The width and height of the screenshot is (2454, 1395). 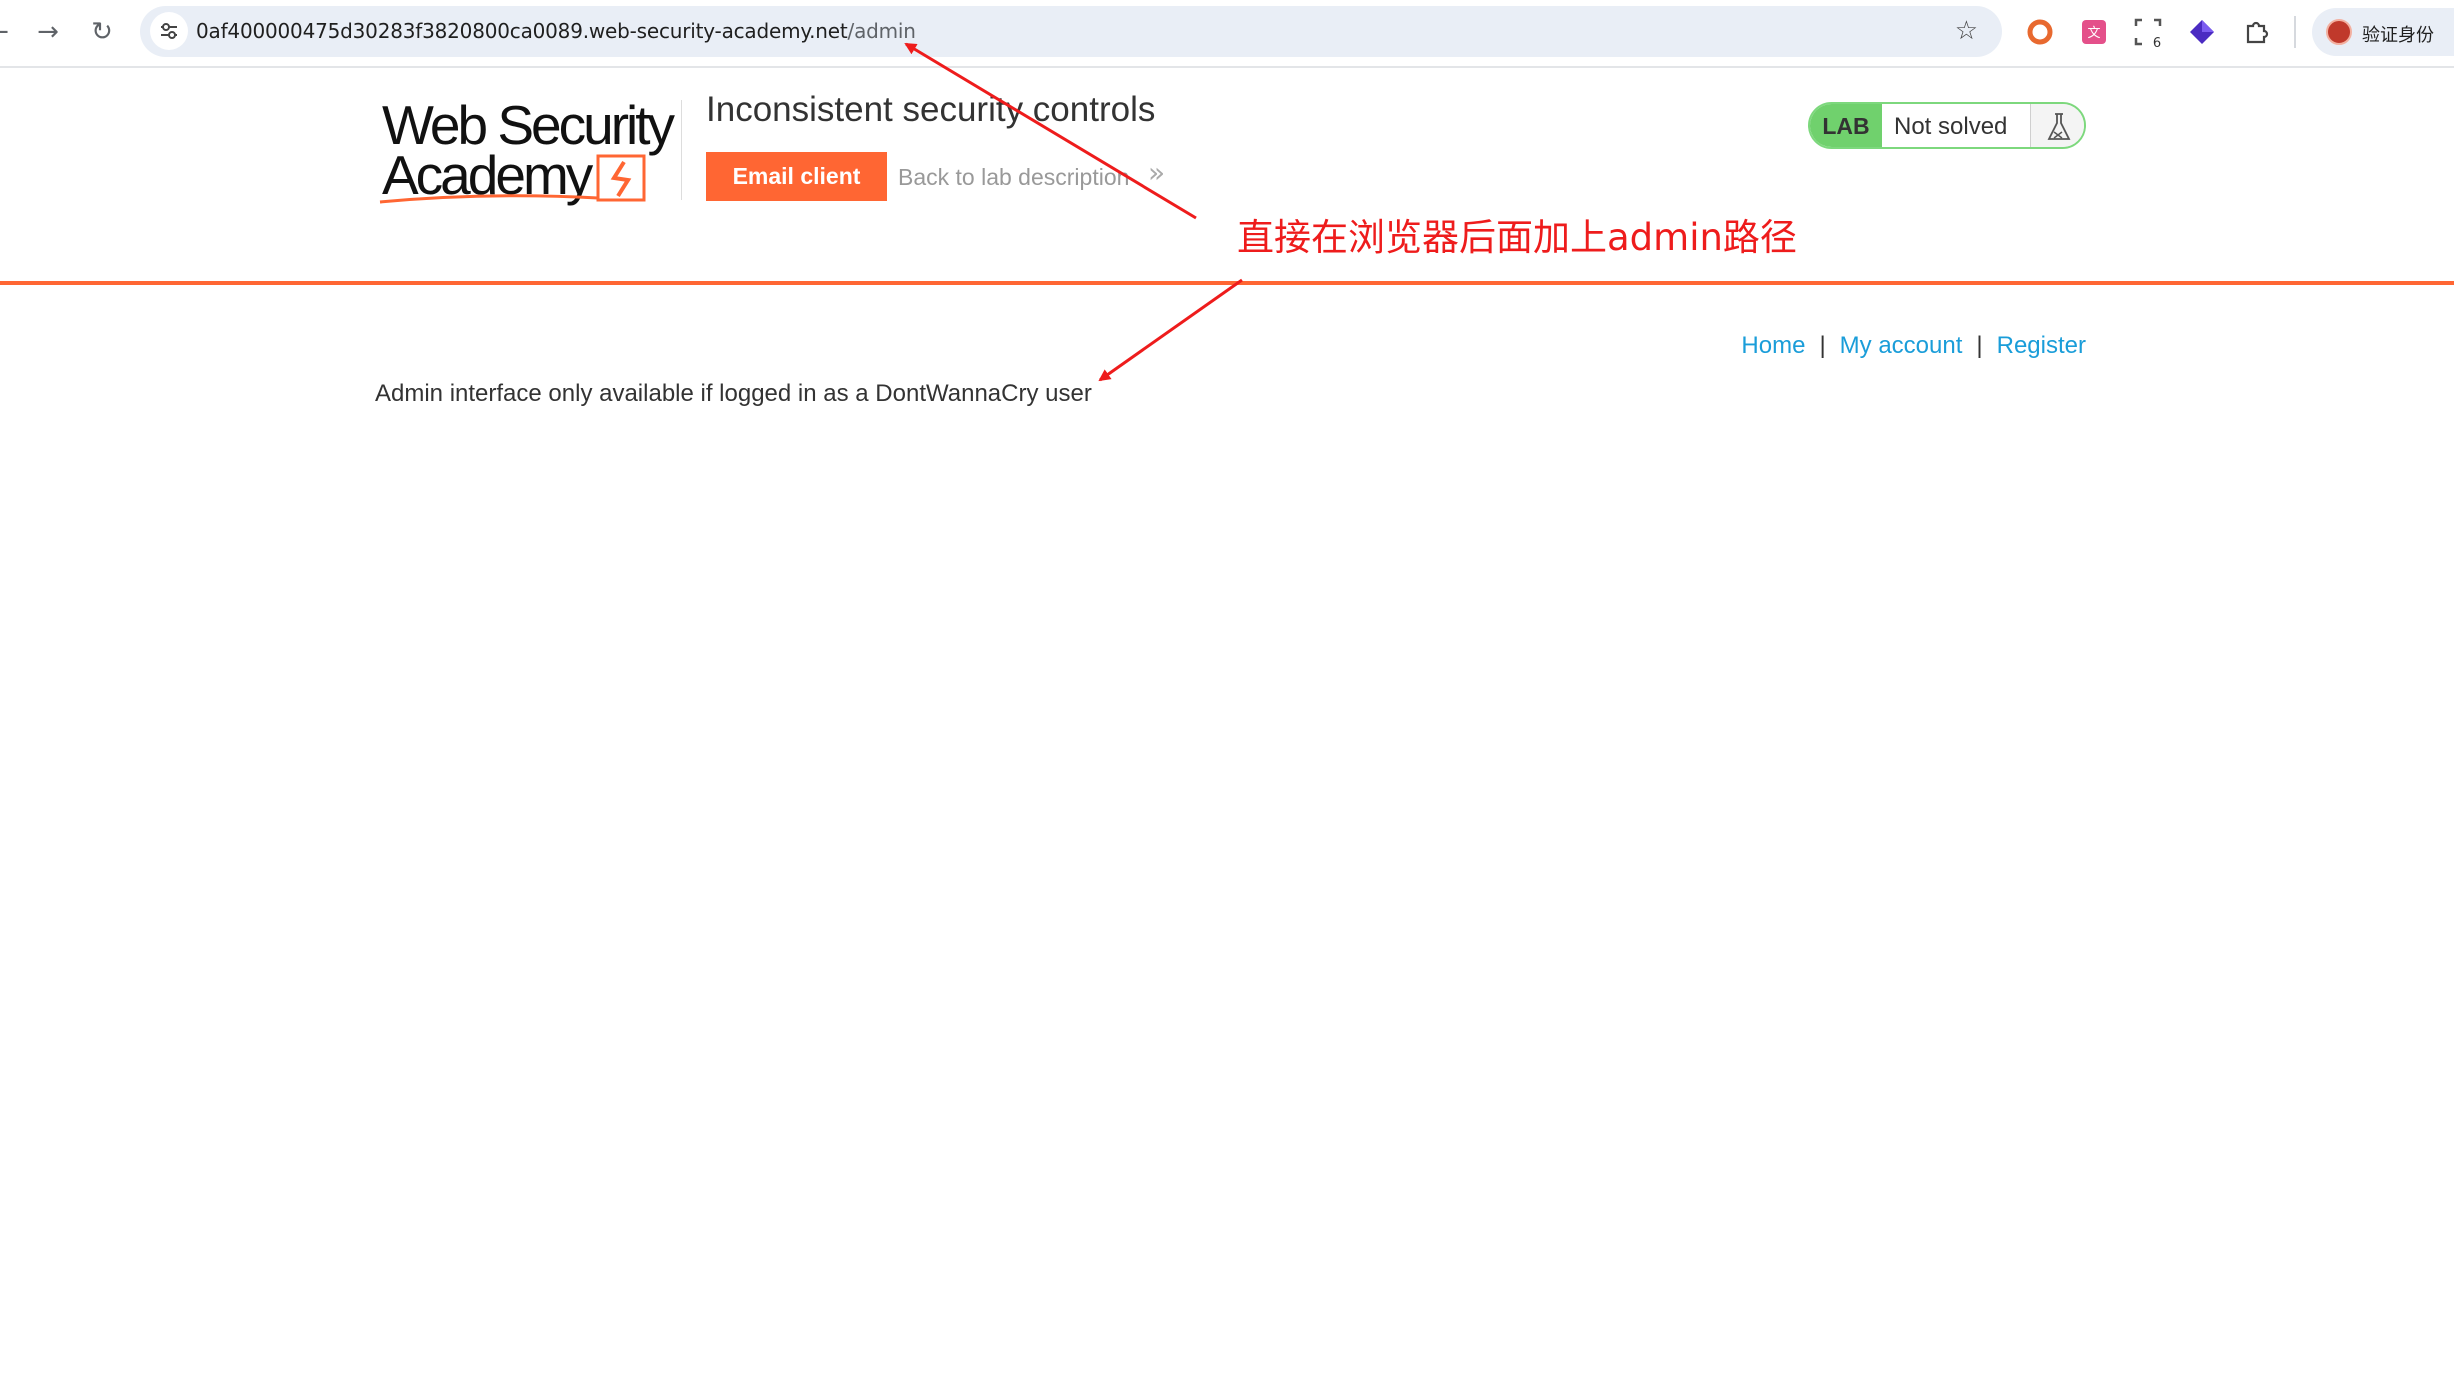 I want to click on annotation-arrow-to-message, so click(x=1170, y=330).